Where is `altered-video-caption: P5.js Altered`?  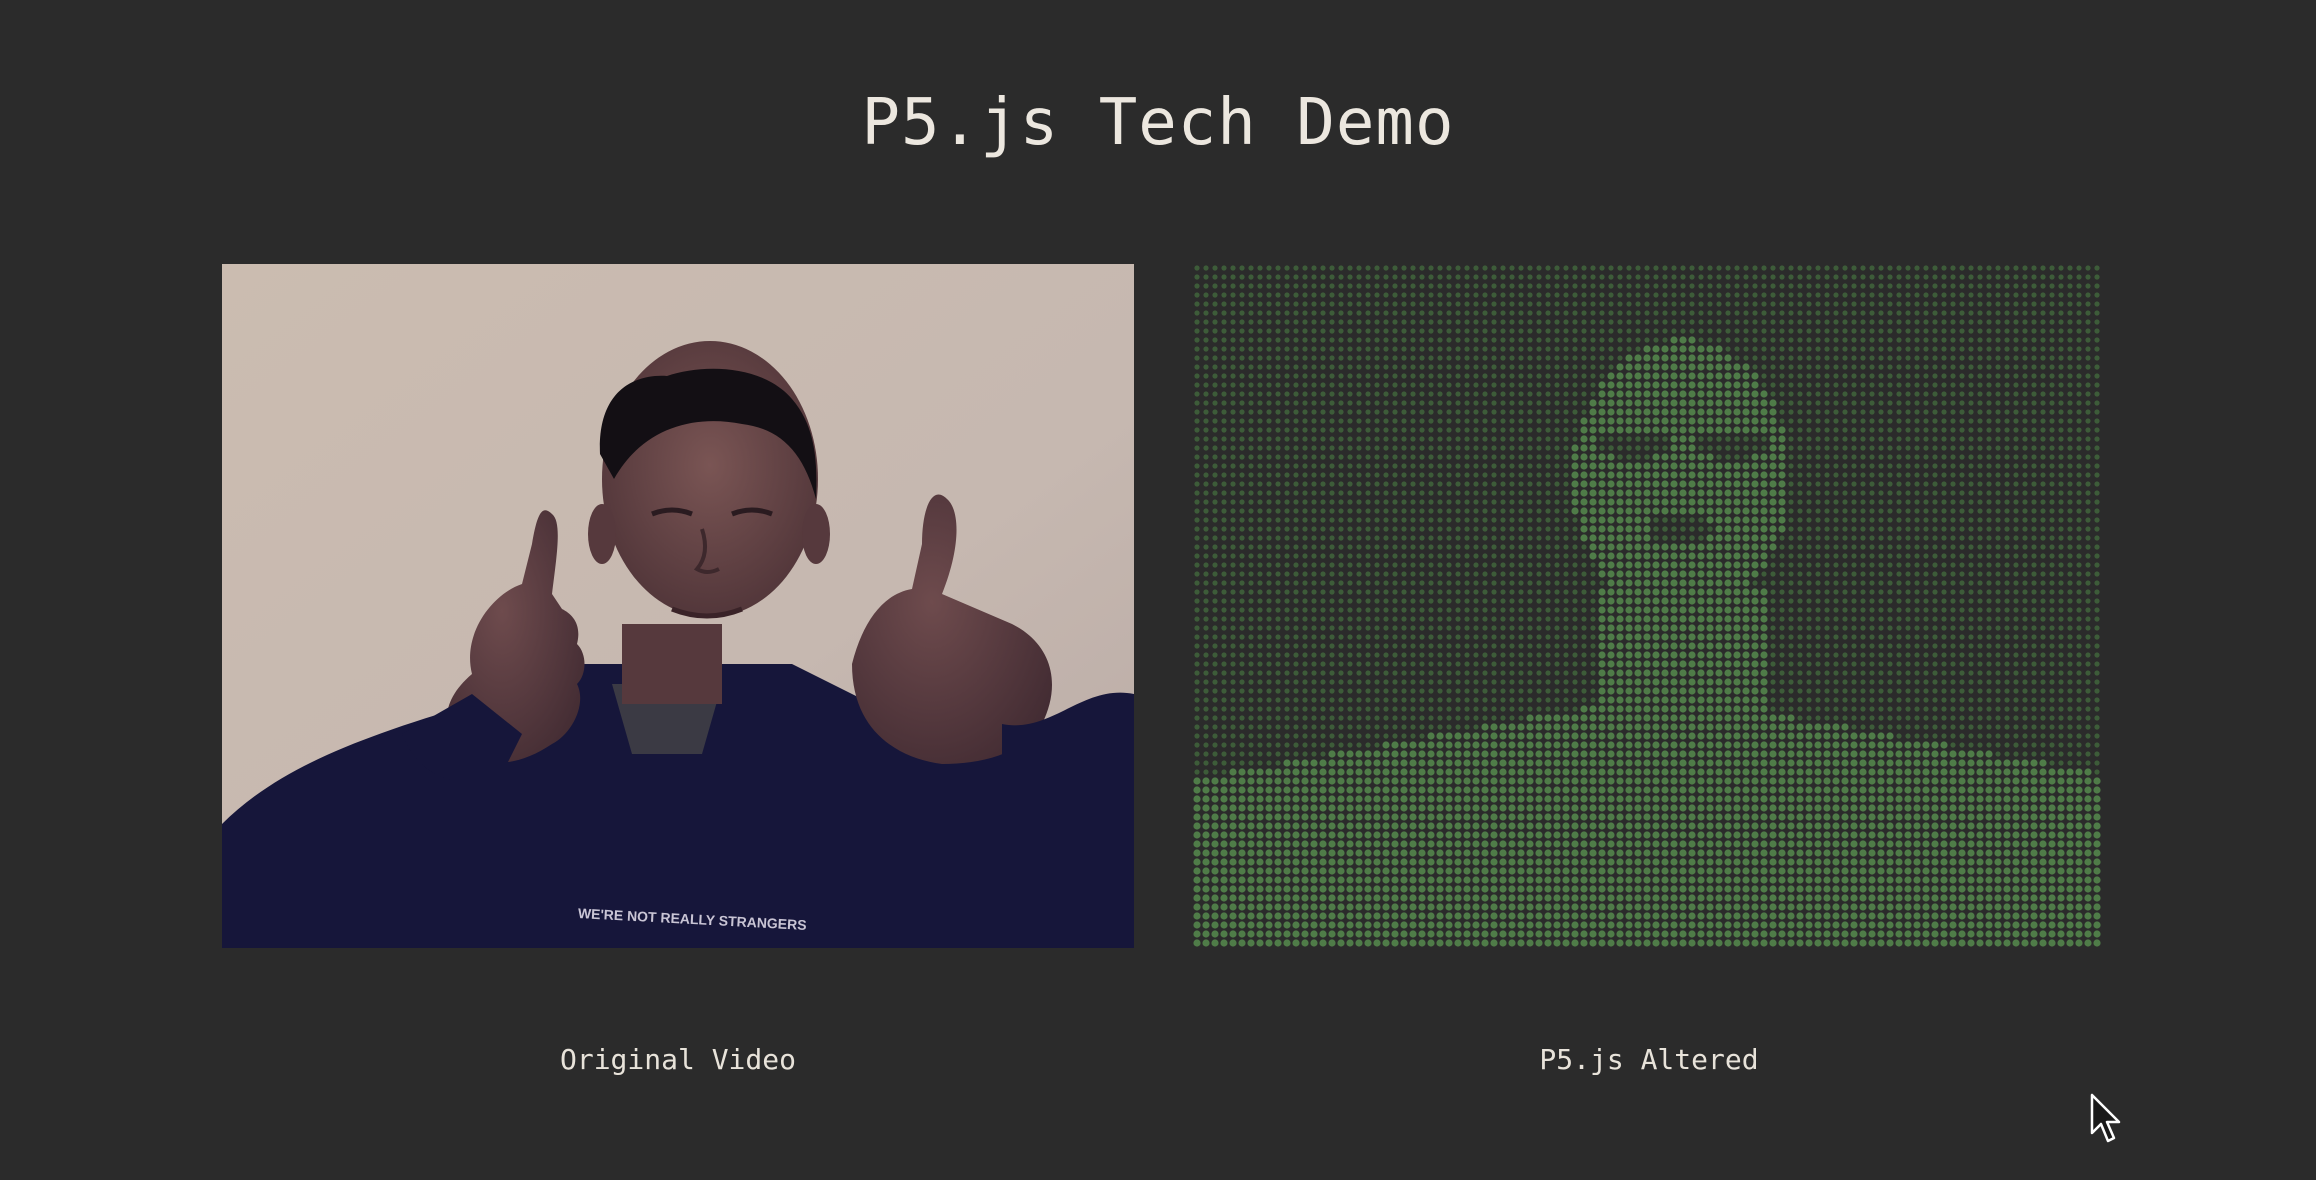
altered-video-caption: P5.js Altered is located at coordinates (1649, 1059).